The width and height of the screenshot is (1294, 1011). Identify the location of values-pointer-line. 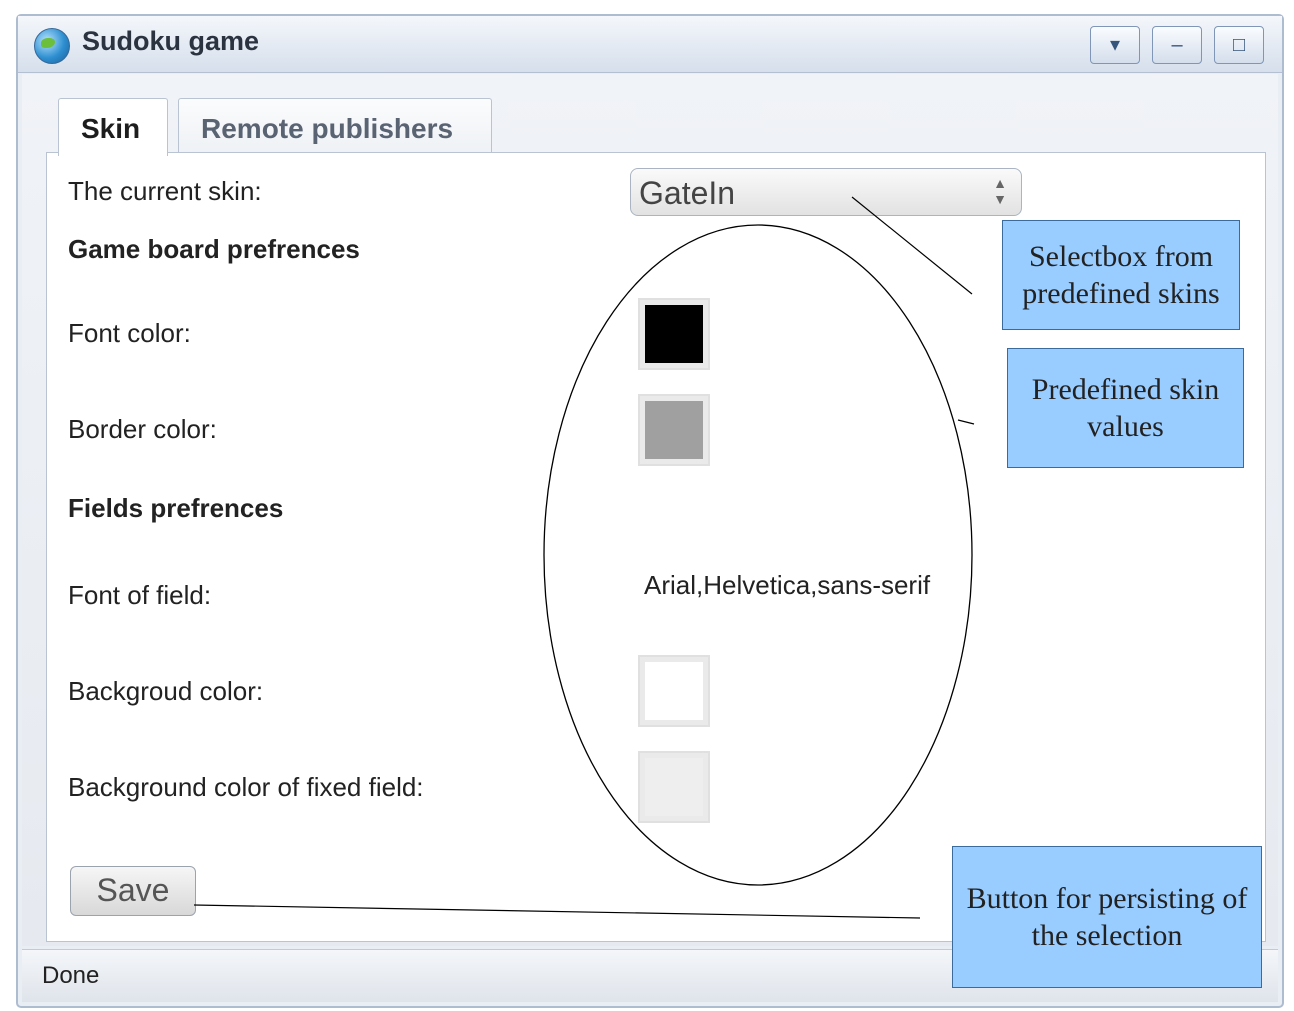
(966, 422).